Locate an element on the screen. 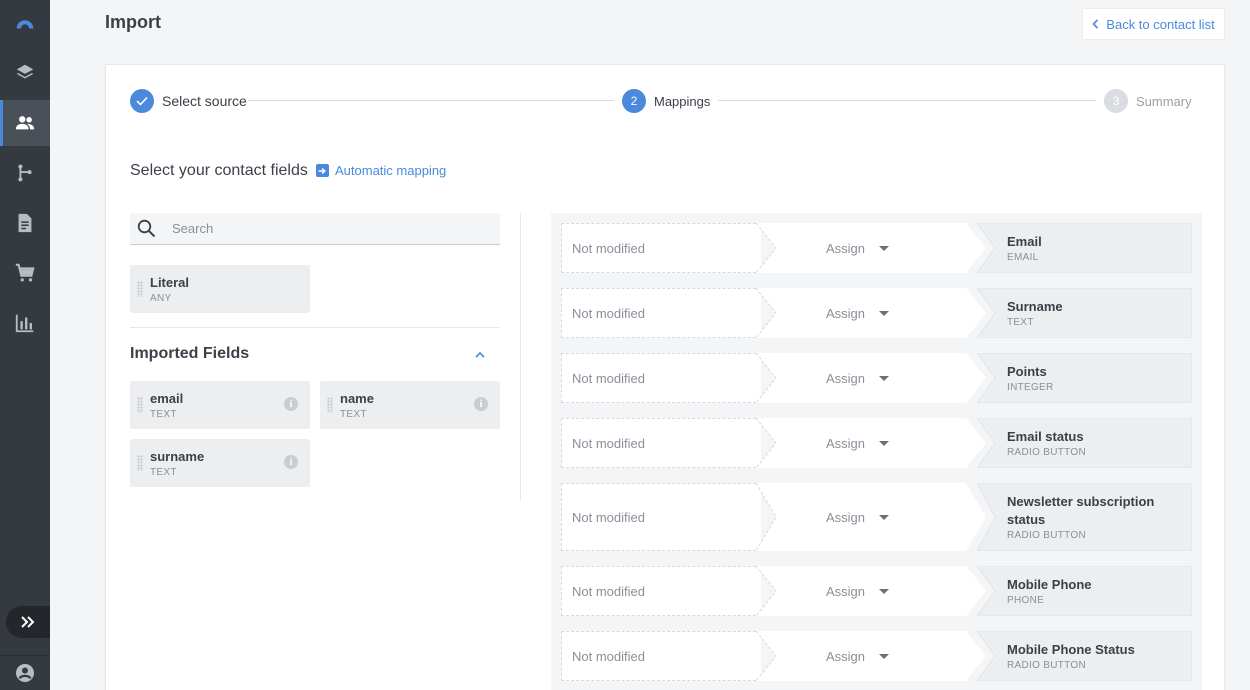 The height and width of the screenshot is (690, 1250). chevron-up-icon is located at coordinates (480, 355).